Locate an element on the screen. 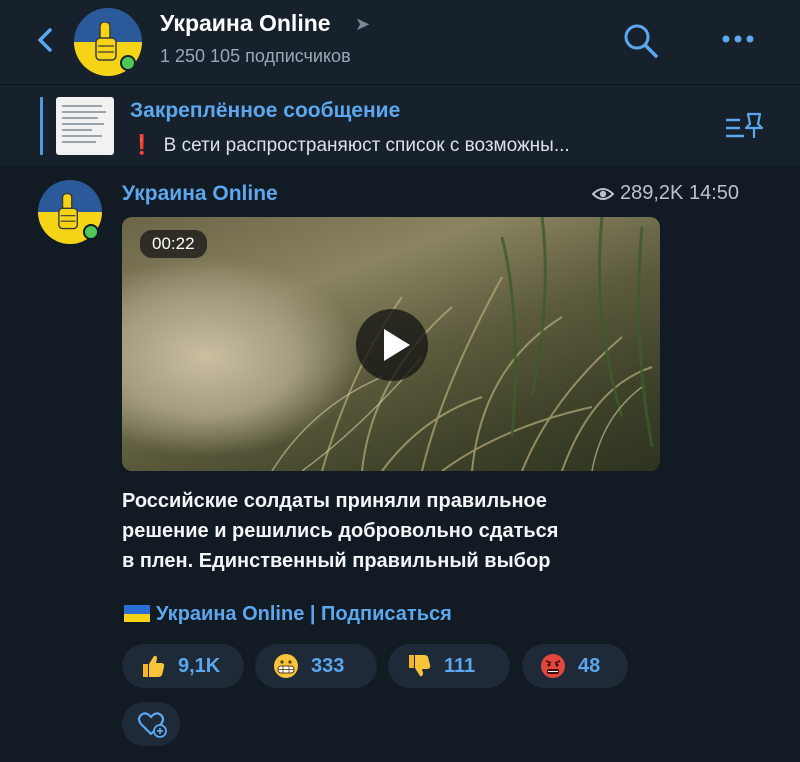  eye-icon is located at coordinates (603, 194).